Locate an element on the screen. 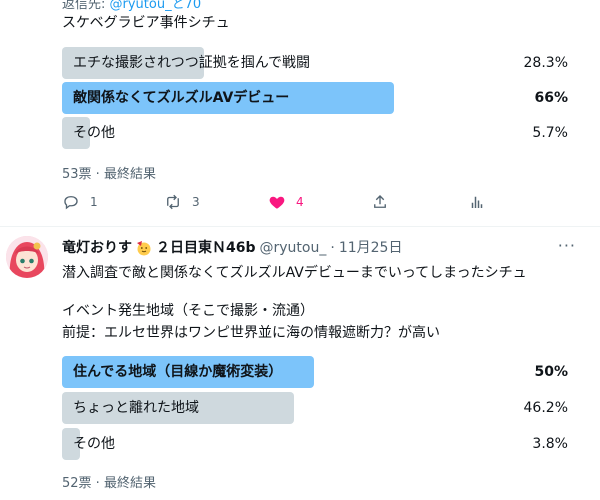 This screenshot has height=500, width=600. reply-button: 1 is located at coordinates (80, 202).